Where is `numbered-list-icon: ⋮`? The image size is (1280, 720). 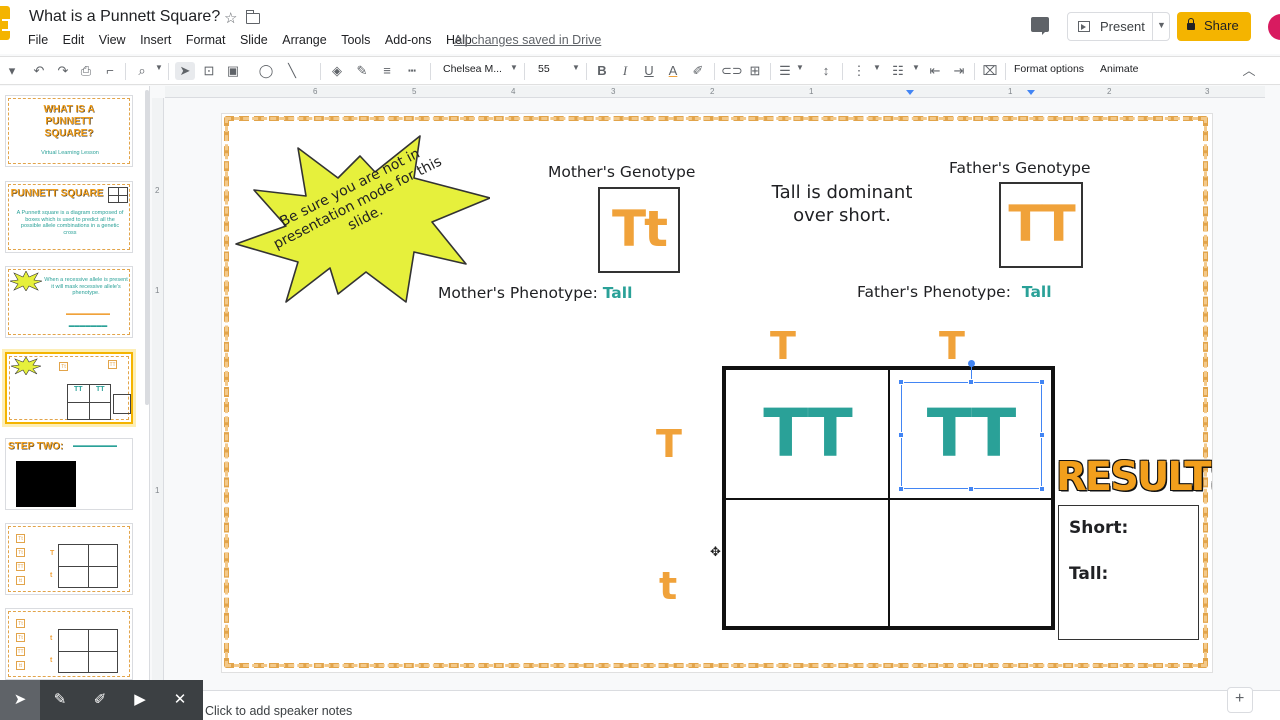
numbered-list-icon: ⋮ is located at coordinates (859, 71).